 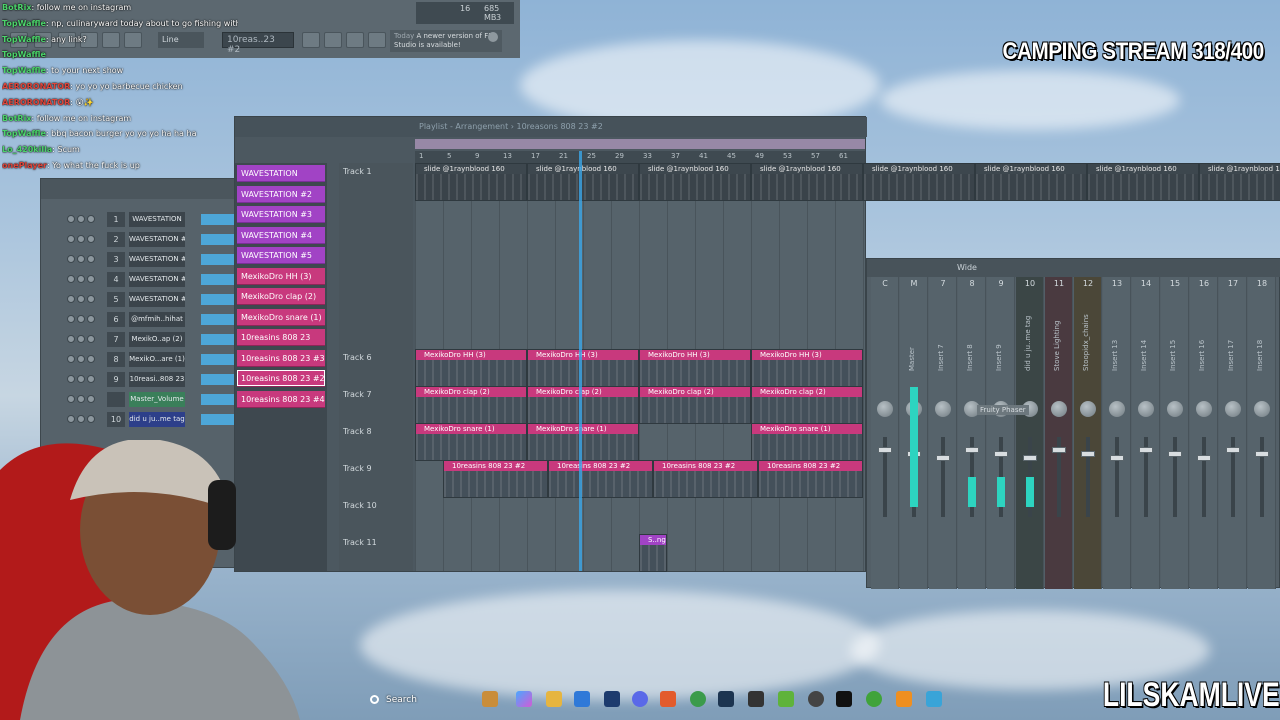 What do you see at coordinates (668, 699) in the screenshot?
I see `brave-icon` at bounding box center [668, 699].